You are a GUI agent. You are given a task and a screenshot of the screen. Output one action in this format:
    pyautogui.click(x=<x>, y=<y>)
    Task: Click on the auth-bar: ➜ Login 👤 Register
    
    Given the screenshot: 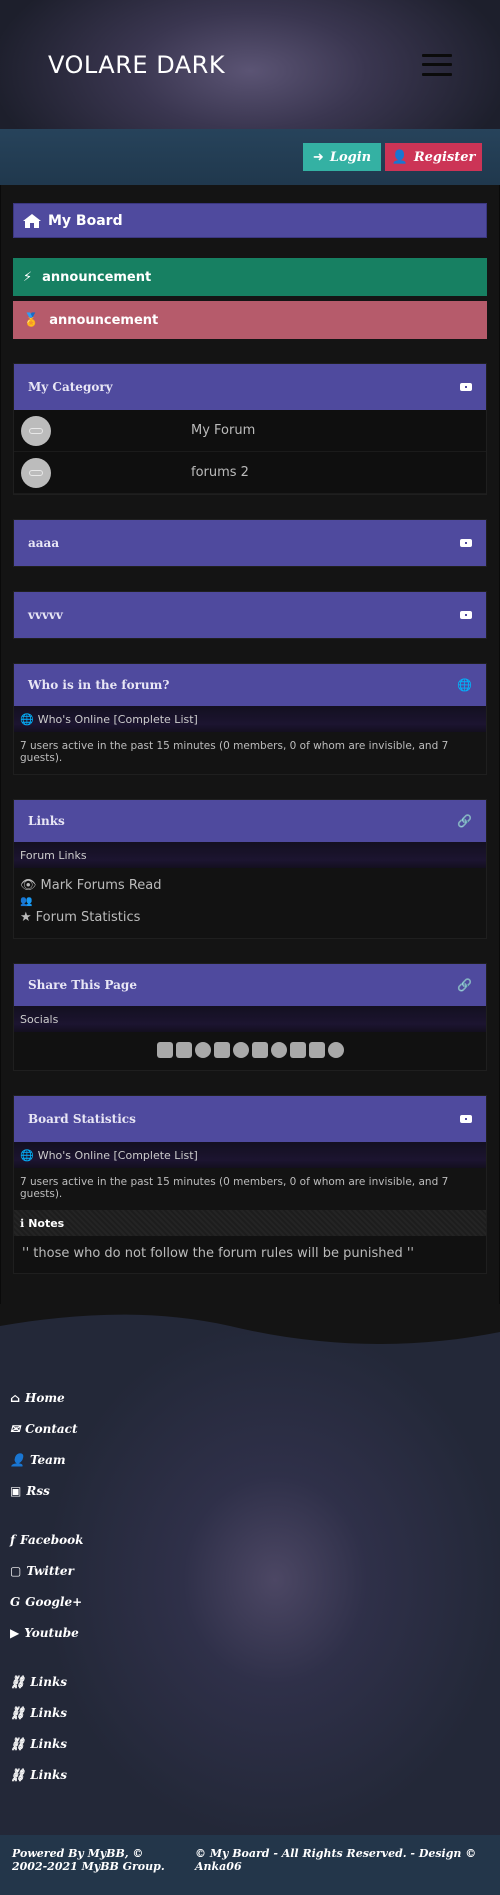 What is the action you would take?
    pyautogui.click(x=250, y=157)
    